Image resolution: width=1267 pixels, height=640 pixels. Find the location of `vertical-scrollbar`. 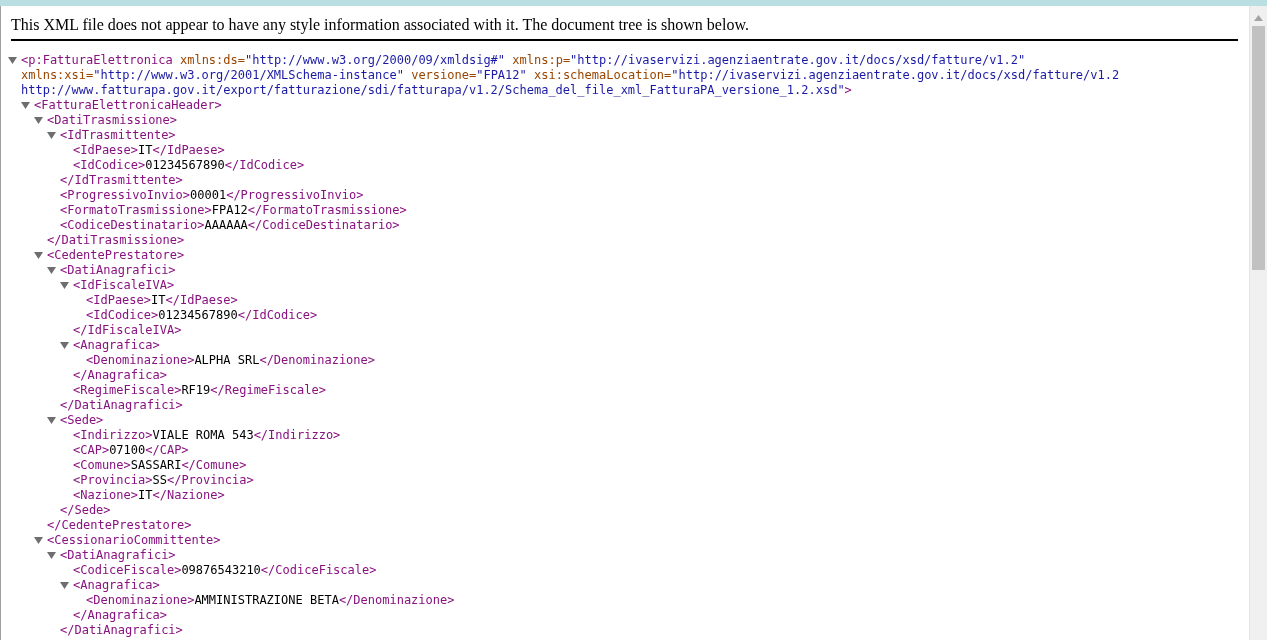

vertical-scrollbar is located at coordinates (1258, 323).